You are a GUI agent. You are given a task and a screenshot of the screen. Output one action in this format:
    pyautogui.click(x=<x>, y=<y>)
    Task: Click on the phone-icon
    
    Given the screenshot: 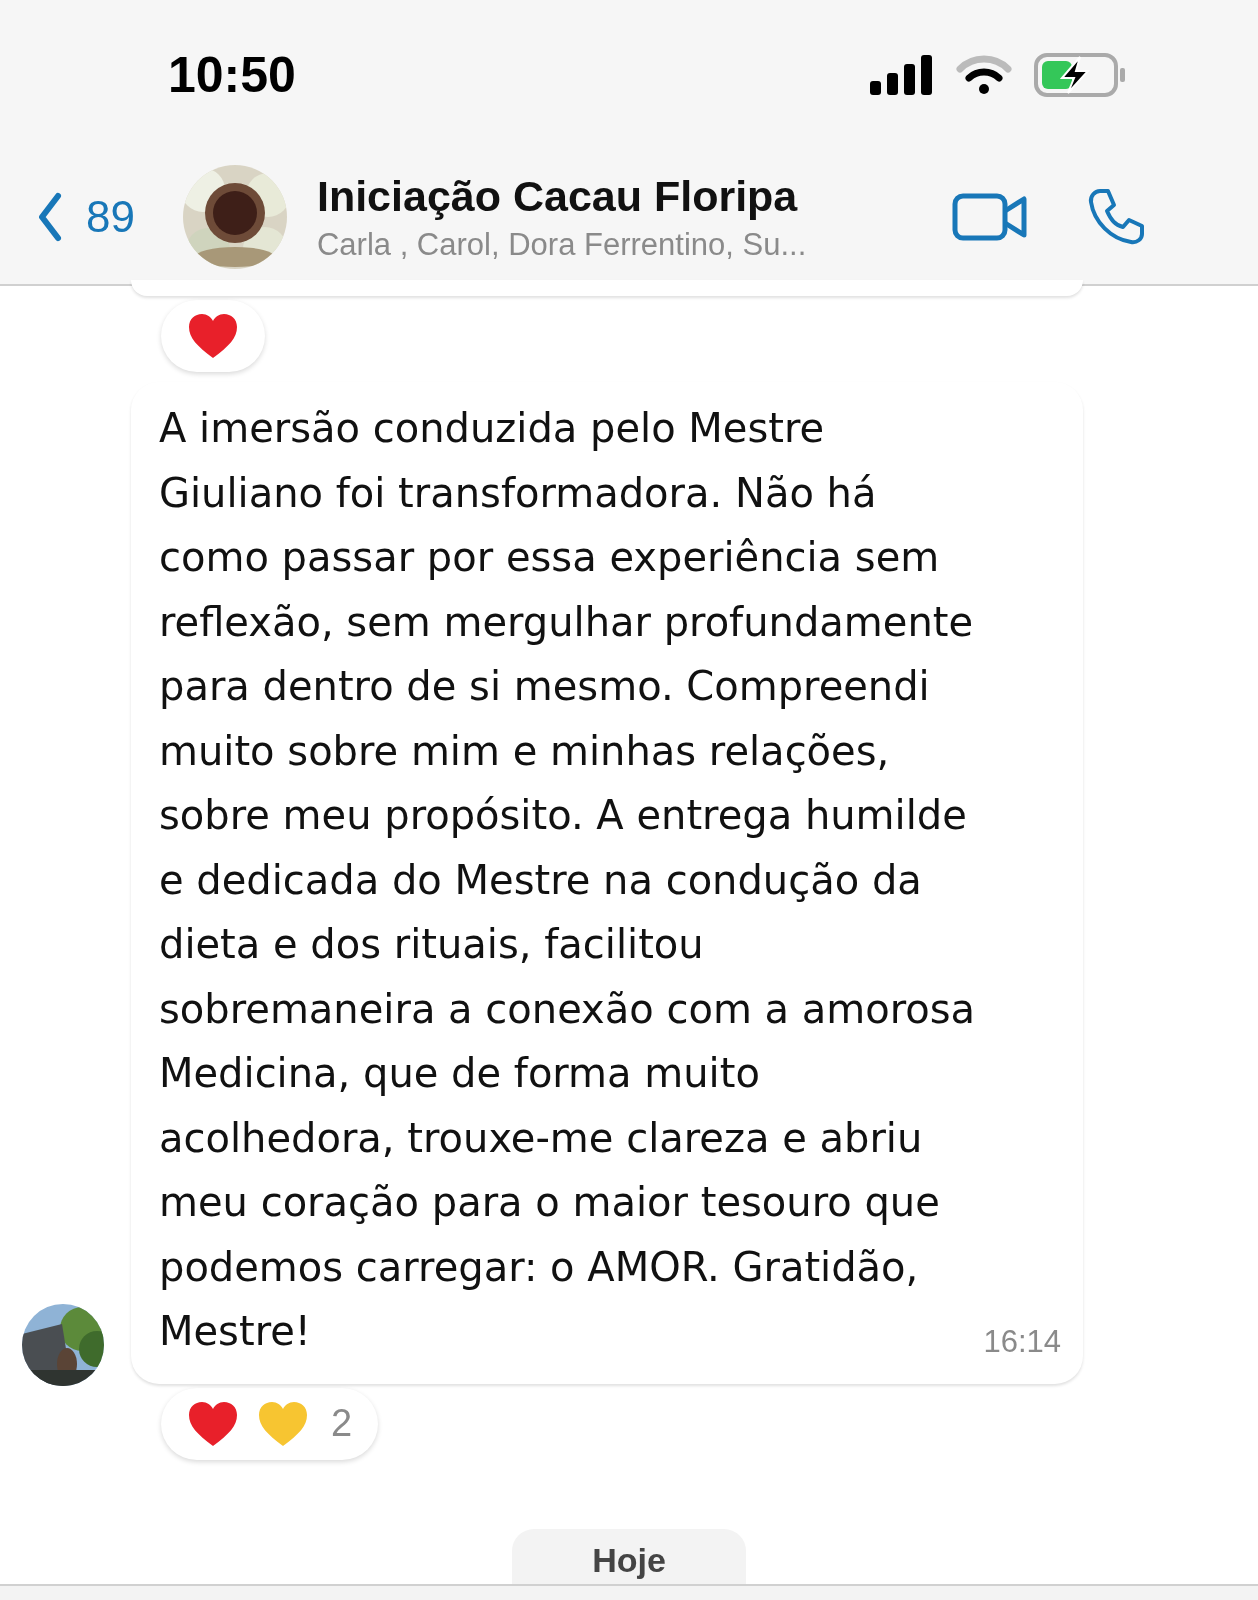 What is the action you would take?
    pyautogui.click(x=1116, y=217)
    